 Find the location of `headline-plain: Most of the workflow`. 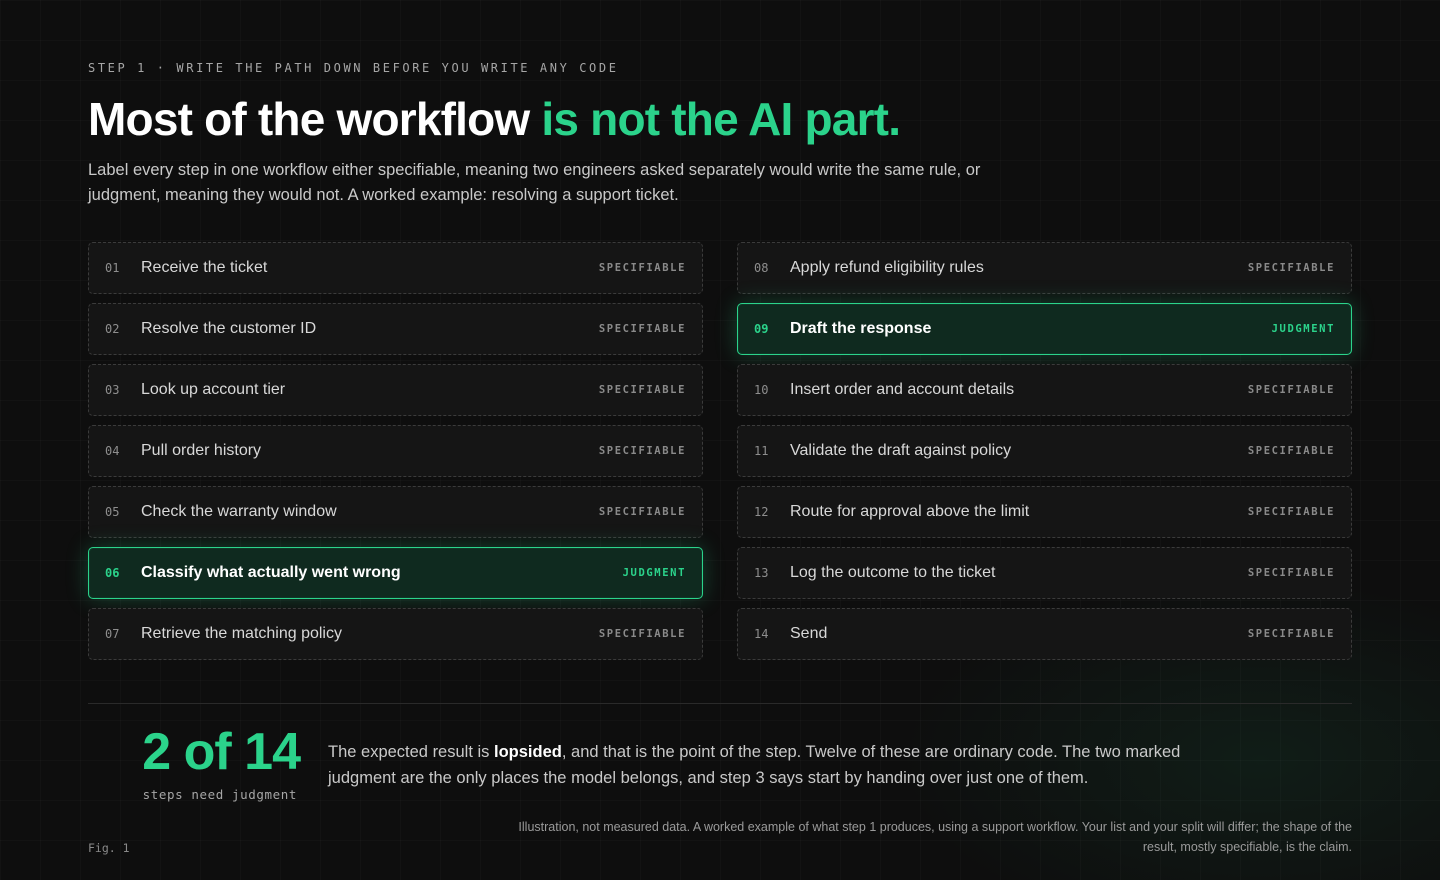

headline-plain: Most of the workflow is located at coordinates (315, 119).